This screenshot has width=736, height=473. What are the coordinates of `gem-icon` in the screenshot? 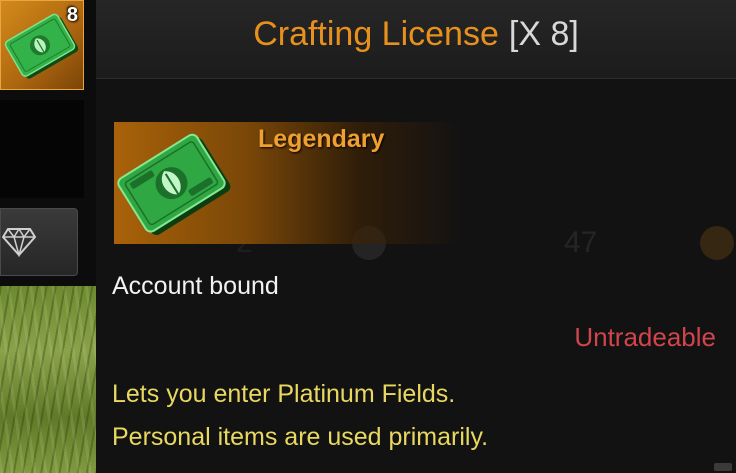 It's located at (19, 242).